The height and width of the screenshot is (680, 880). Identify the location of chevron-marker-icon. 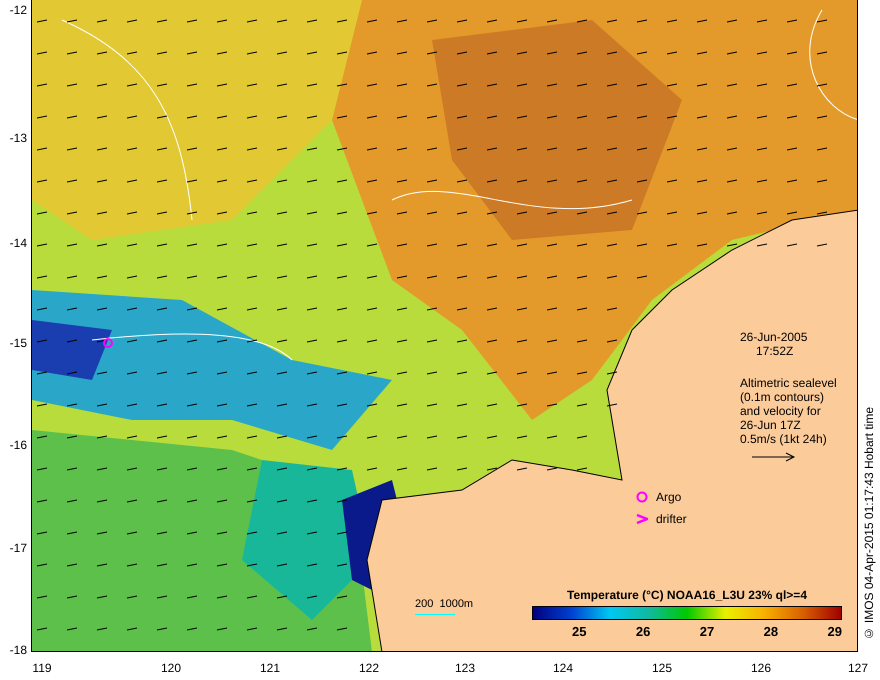
(642, 519).